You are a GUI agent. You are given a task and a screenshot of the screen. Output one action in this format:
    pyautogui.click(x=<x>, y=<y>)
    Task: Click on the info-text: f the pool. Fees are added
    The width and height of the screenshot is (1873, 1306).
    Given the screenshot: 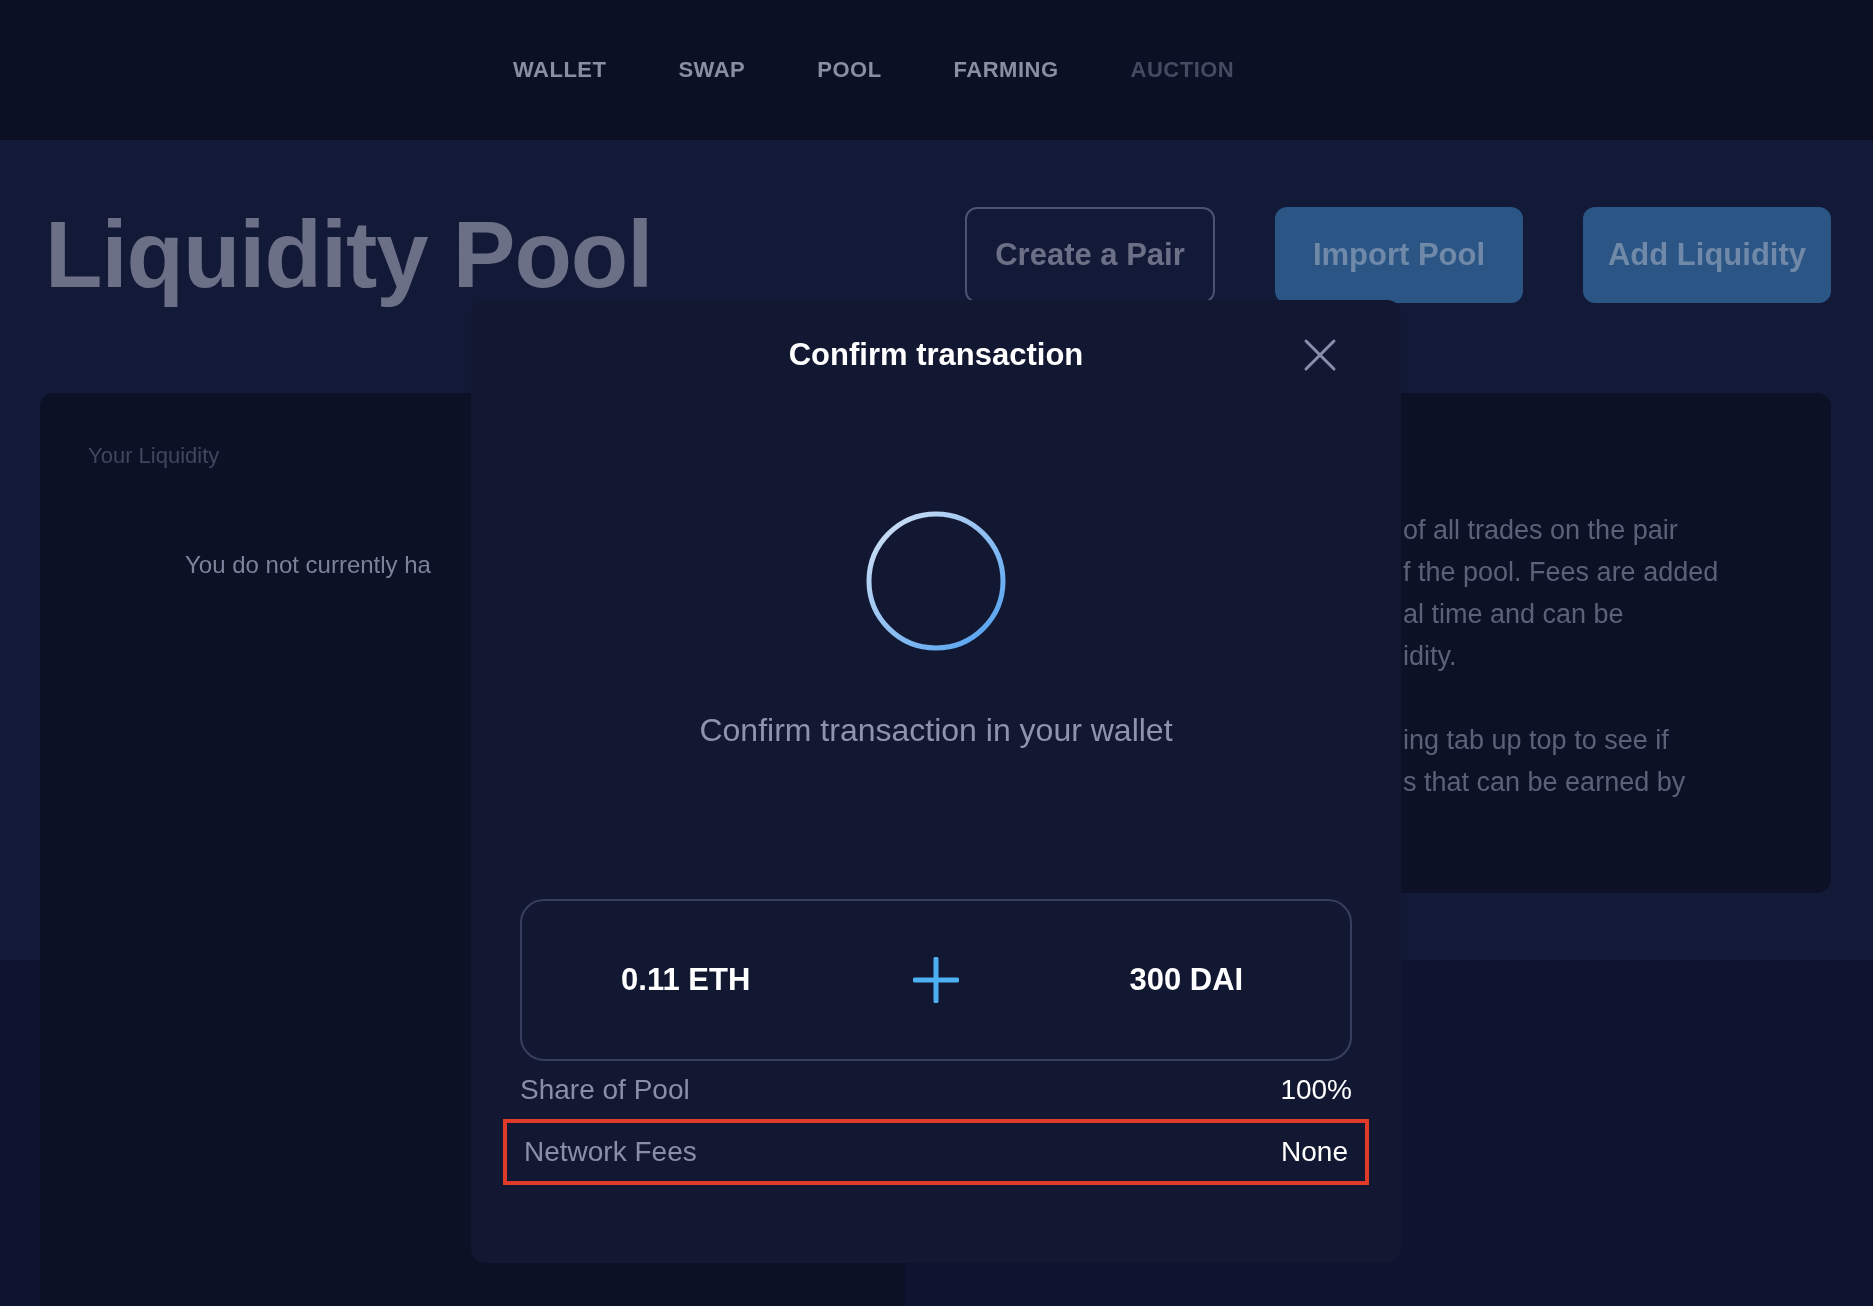 What is the action you would take?
    pyautogui.click(x=1561, y=572)
    